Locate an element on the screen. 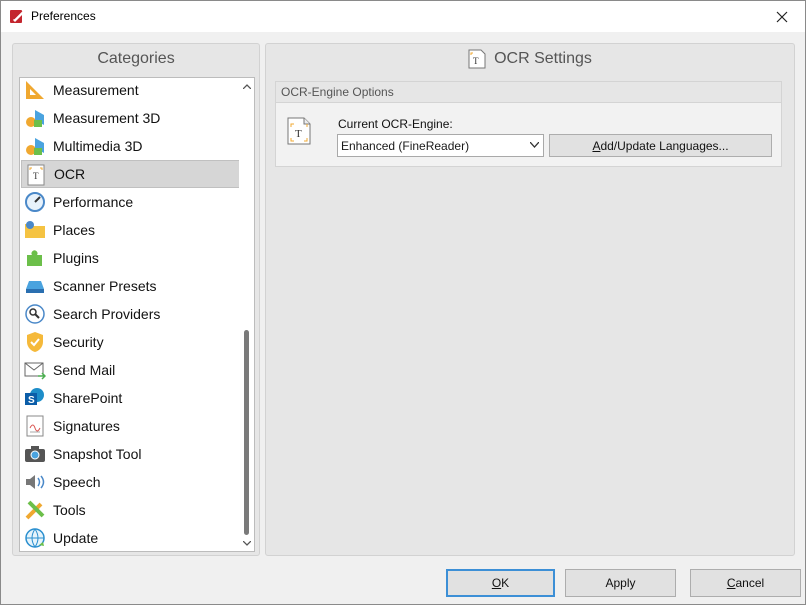  category-label: Security is located at coordinates (78, 342).